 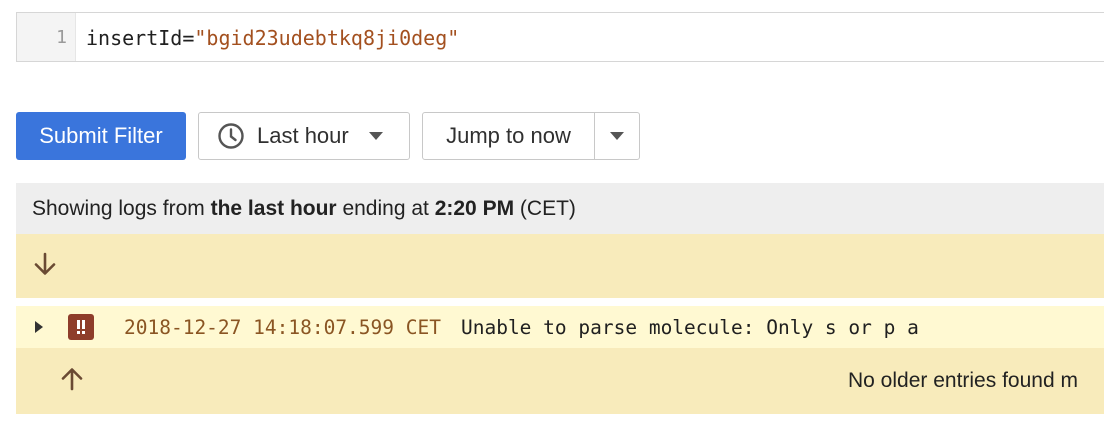 I want to click on error-severity-icon, so click(x=81, y=327).